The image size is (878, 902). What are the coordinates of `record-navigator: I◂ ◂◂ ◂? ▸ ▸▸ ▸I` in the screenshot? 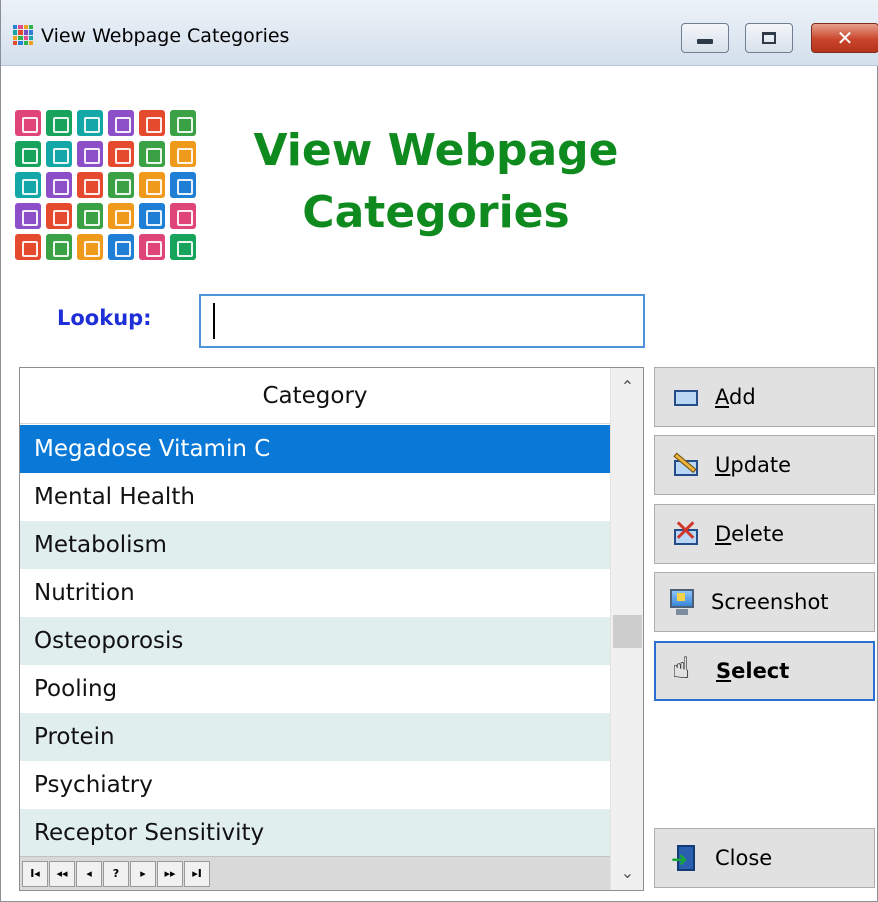 It's located at (315, 873).